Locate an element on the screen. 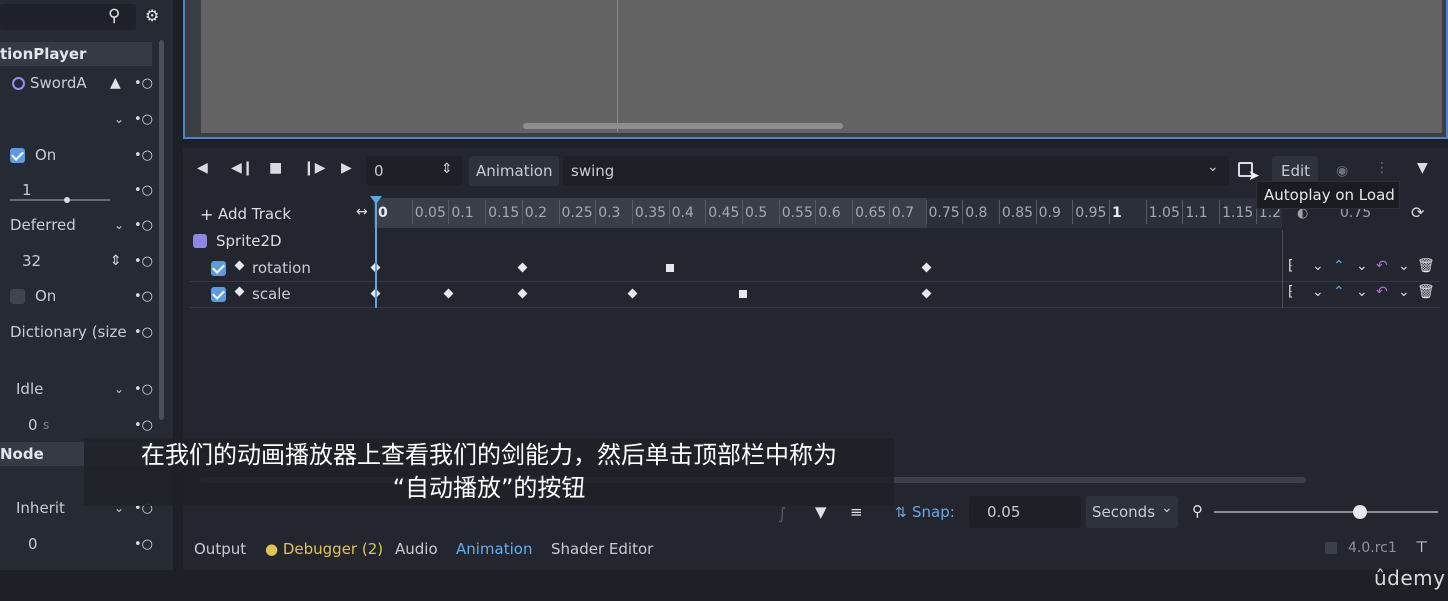  node-group-row: Sprite2D is located at coordinates (815, 243).